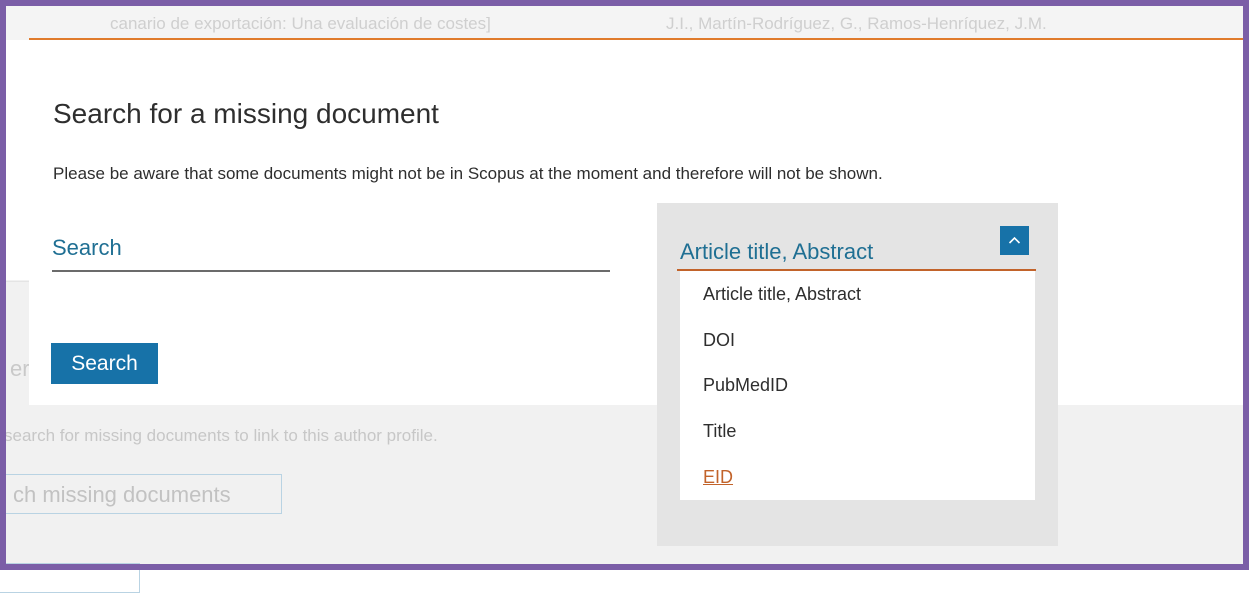 This screenshot has width=1249, height=593. I want to click on search-button: Search, so click(104, 363).